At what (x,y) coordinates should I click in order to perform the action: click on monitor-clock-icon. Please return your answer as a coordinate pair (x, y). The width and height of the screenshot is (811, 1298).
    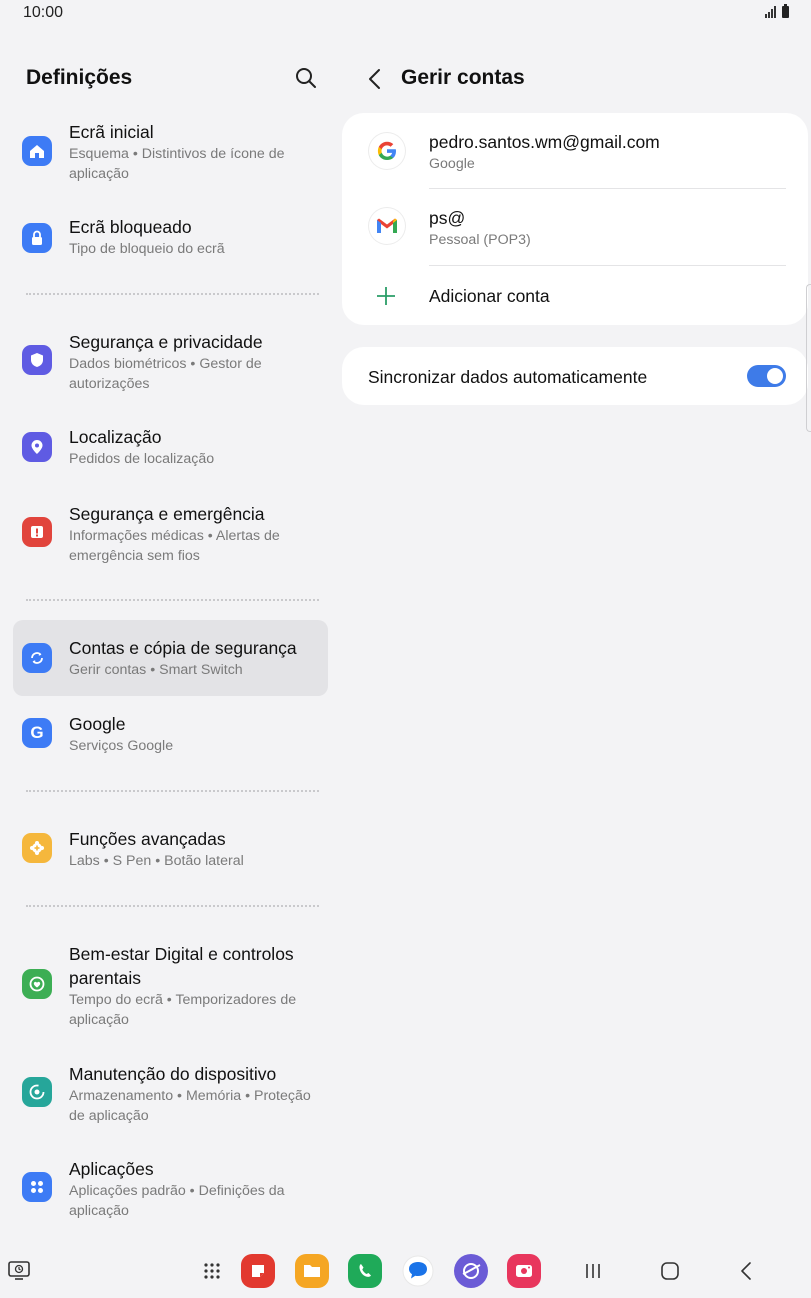
    Looking at the image, I should click on (19, 1270).